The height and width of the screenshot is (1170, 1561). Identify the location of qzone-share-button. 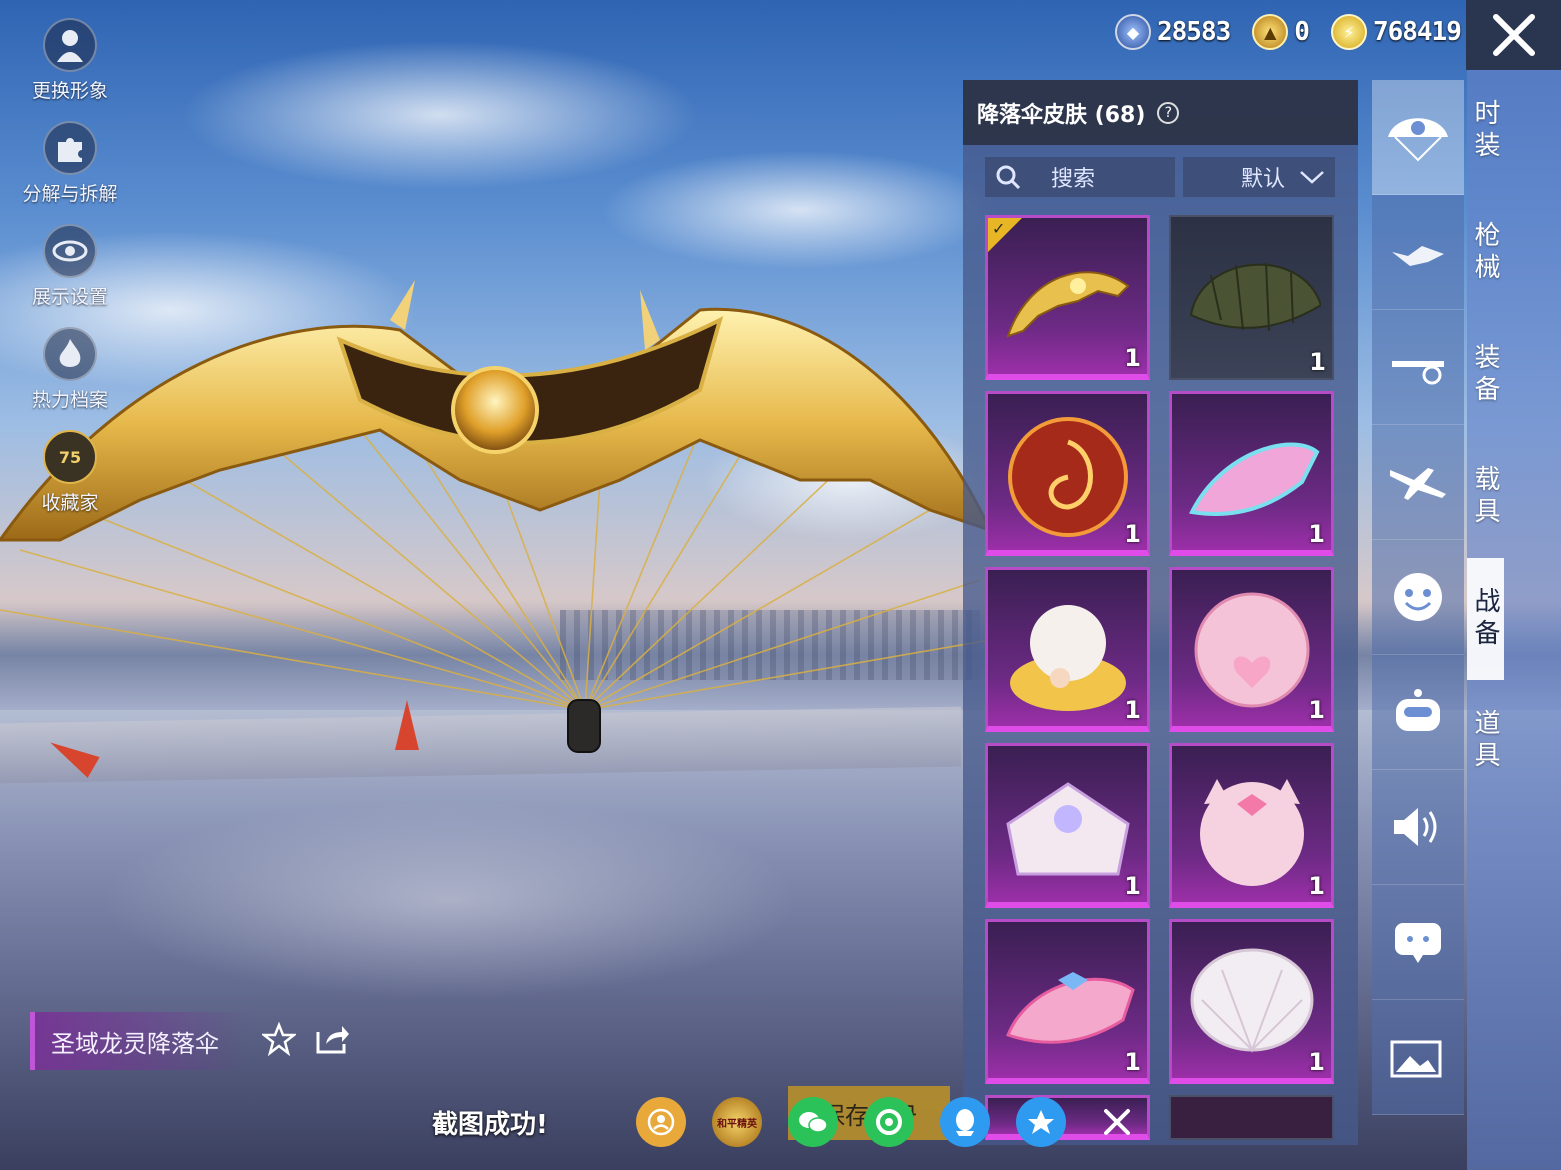
(1041, 1122).